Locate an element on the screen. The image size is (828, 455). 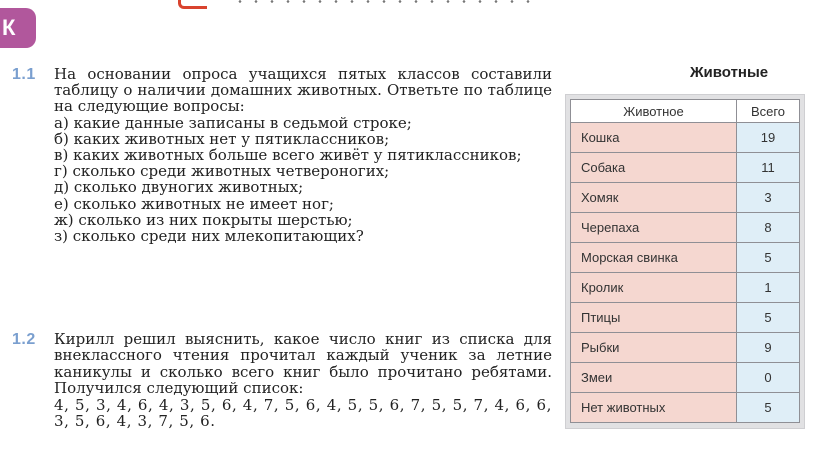
table-row: Черепаха 8 is located at coordinates (685, 227).